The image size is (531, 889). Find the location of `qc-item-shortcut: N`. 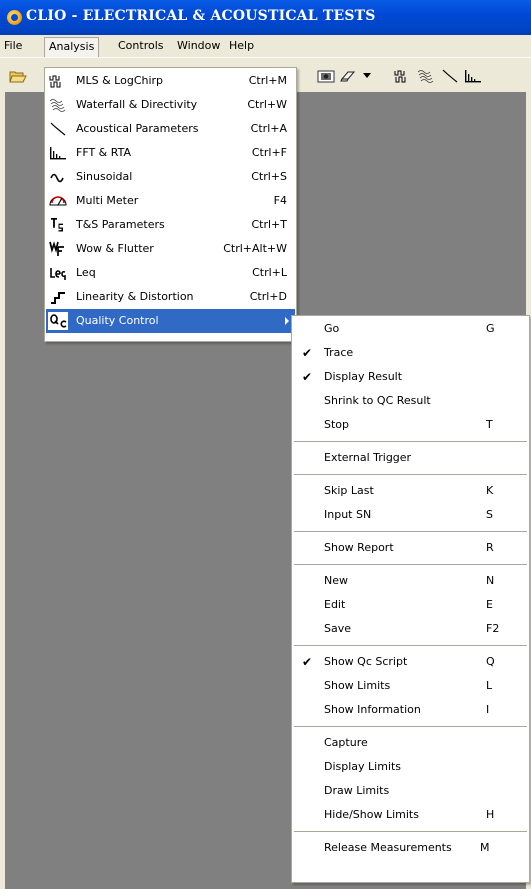

qc-item-shortcut: N is located at coordinates (490, 580).